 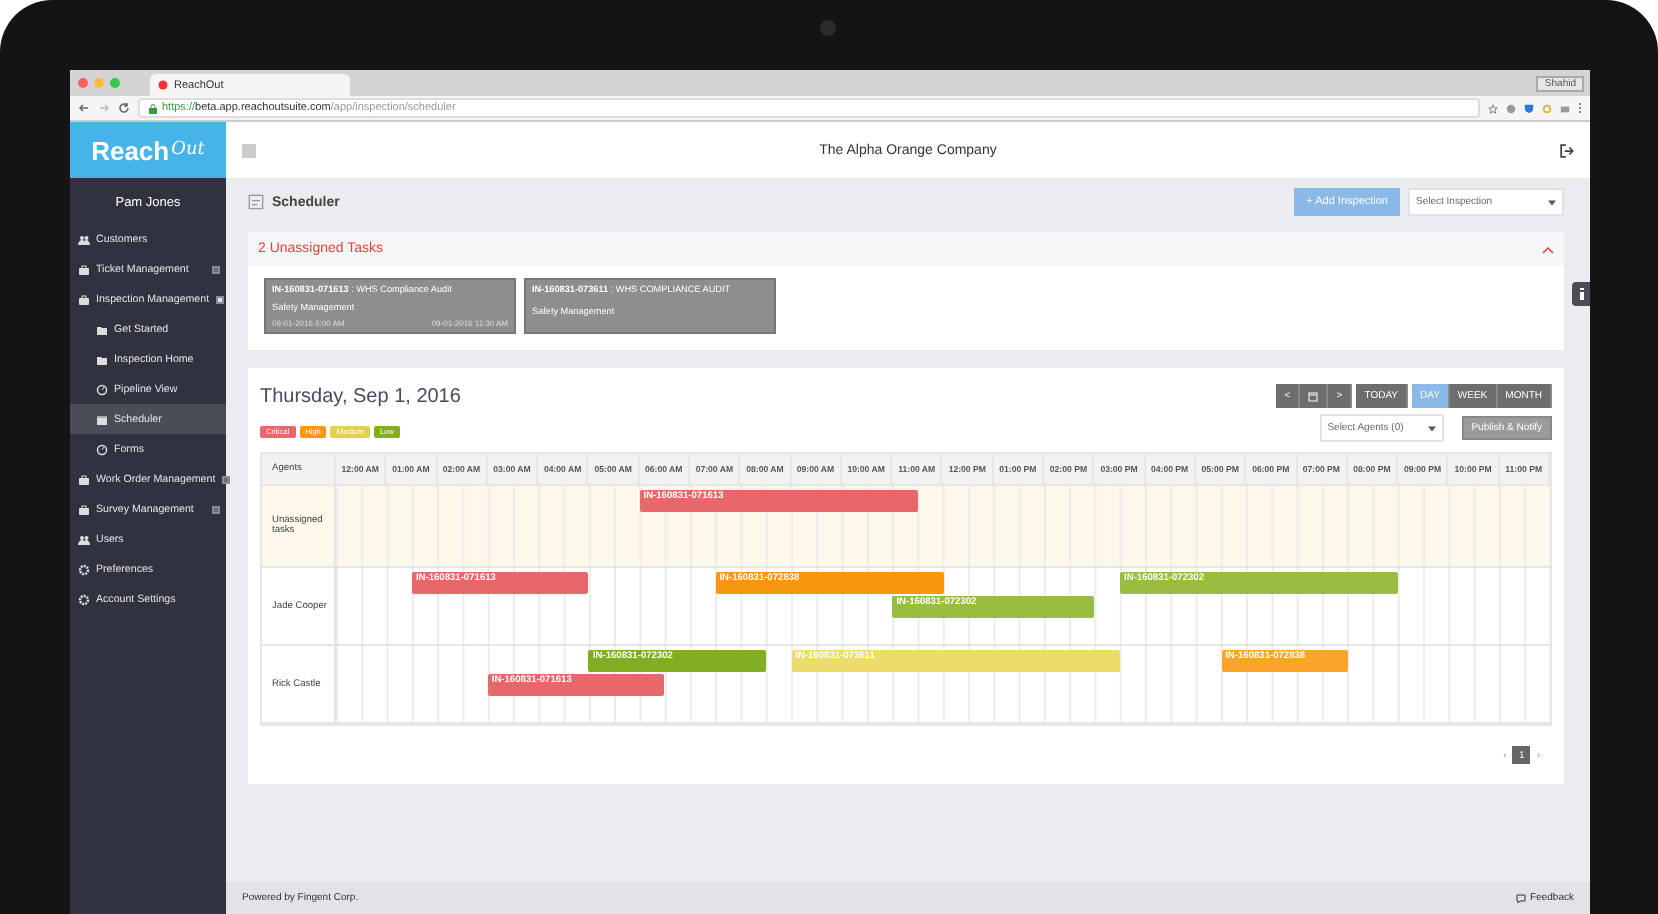 I want to click on reload-icon, so click(x=124, y=108).